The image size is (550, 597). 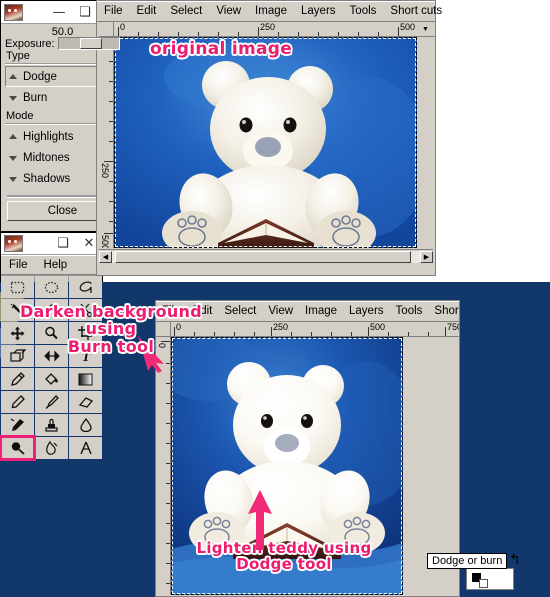 I want to click on exposure-slider-knob, so click(x=91, y=43).